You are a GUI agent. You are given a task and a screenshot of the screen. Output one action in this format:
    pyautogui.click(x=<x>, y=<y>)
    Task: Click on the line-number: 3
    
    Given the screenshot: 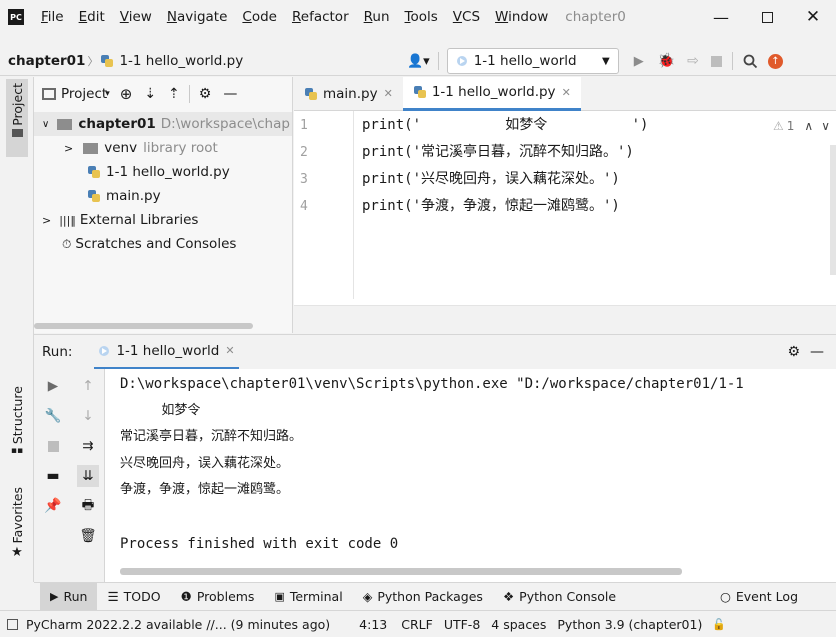 What is the action you would take?
    pyautogui.click(x=304, y=179)
    